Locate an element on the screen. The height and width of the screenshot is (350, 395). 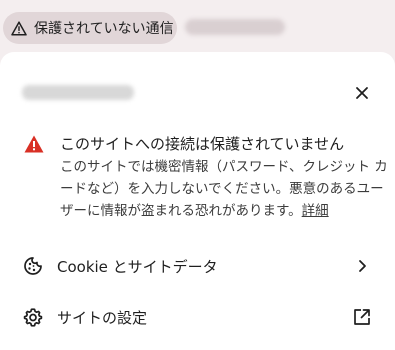
site-settings-row: サイトの設定 is located at coordinates (197, 317).